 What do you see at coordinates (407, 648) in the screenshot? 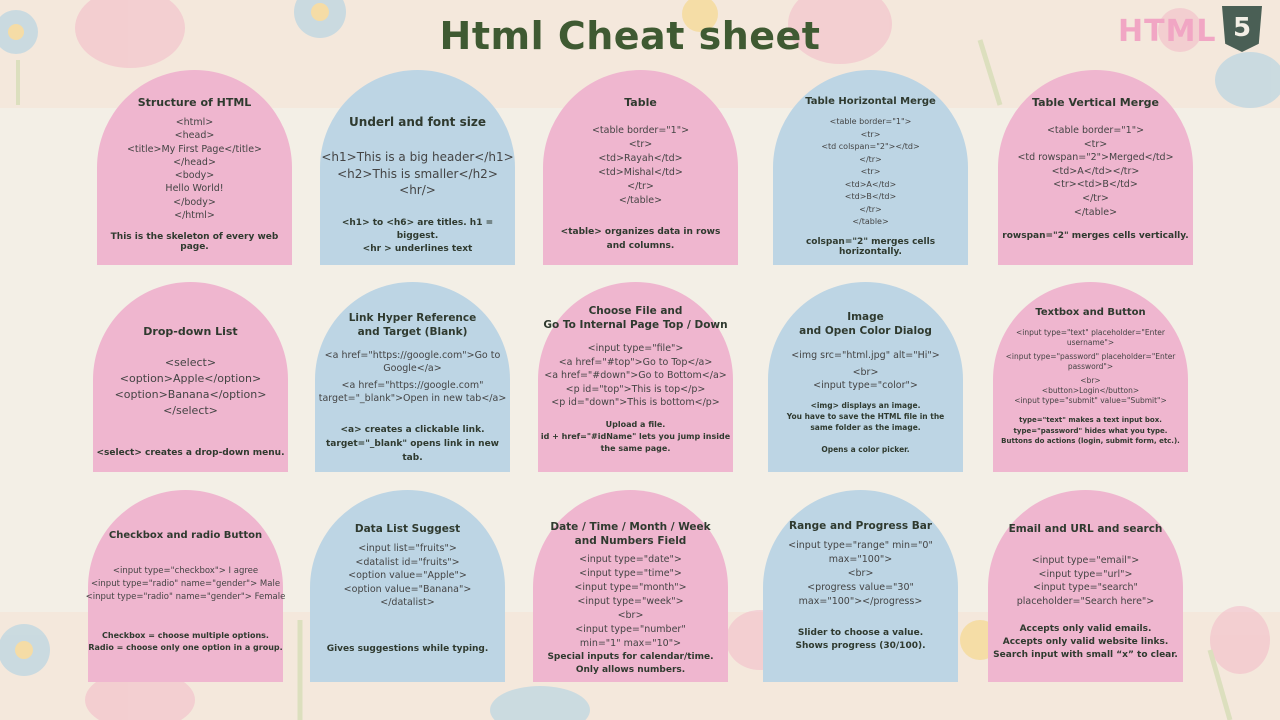
I see `card-note: Gives suggestions while typing.` at bounding box center [407, 648].